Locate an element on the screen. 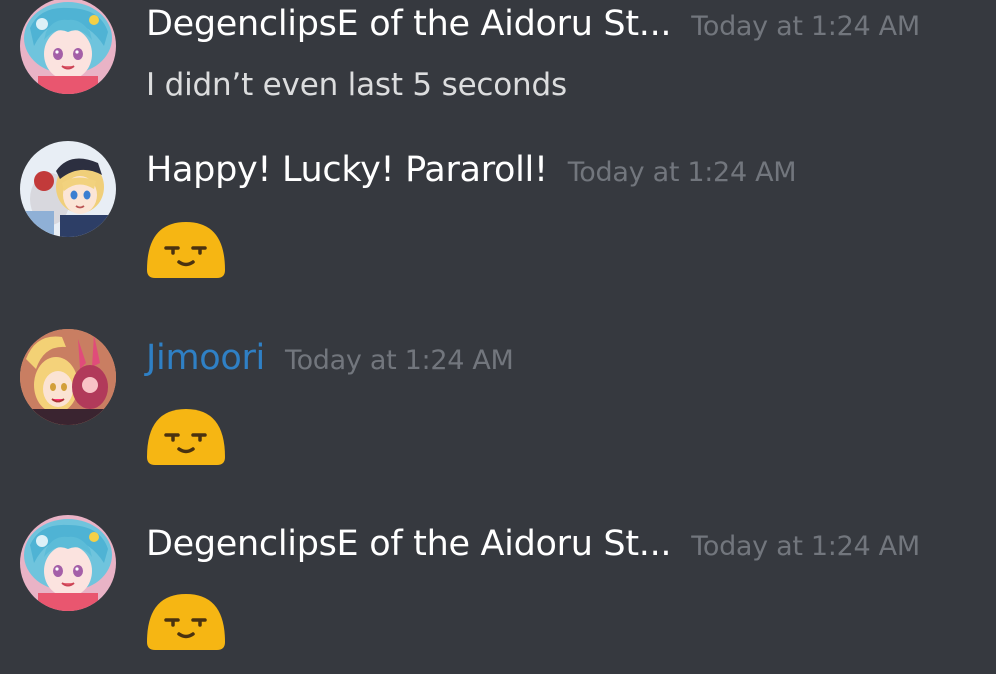  username: Jimoori is located at coordinates (205, 358).